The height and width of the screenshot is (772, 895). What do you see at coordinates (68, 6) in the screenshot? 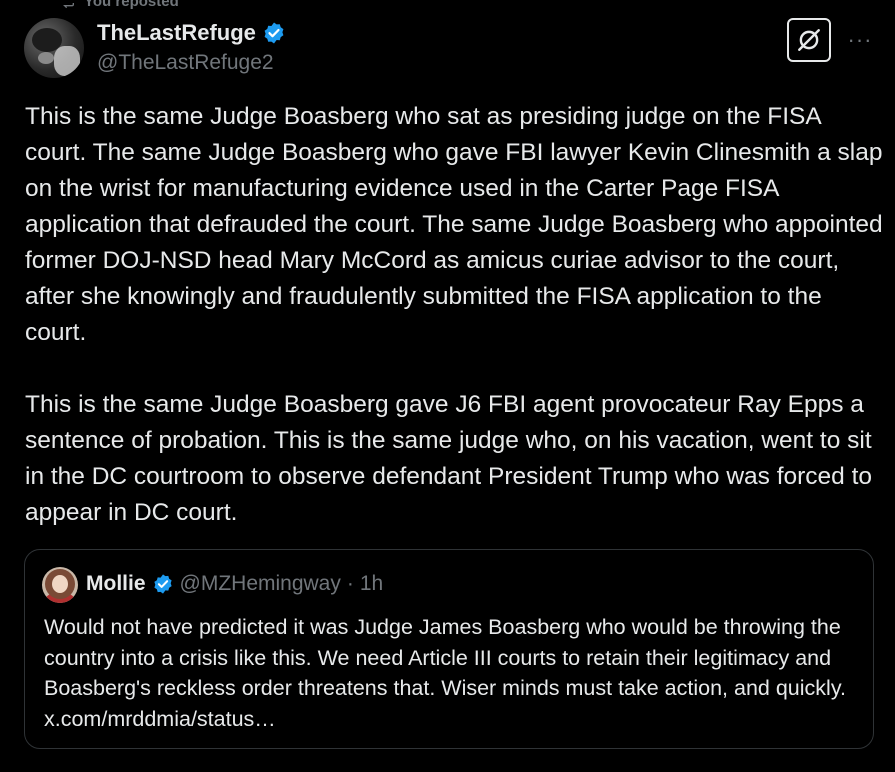
I see `repost-icon` at bounding box center [68, 6].